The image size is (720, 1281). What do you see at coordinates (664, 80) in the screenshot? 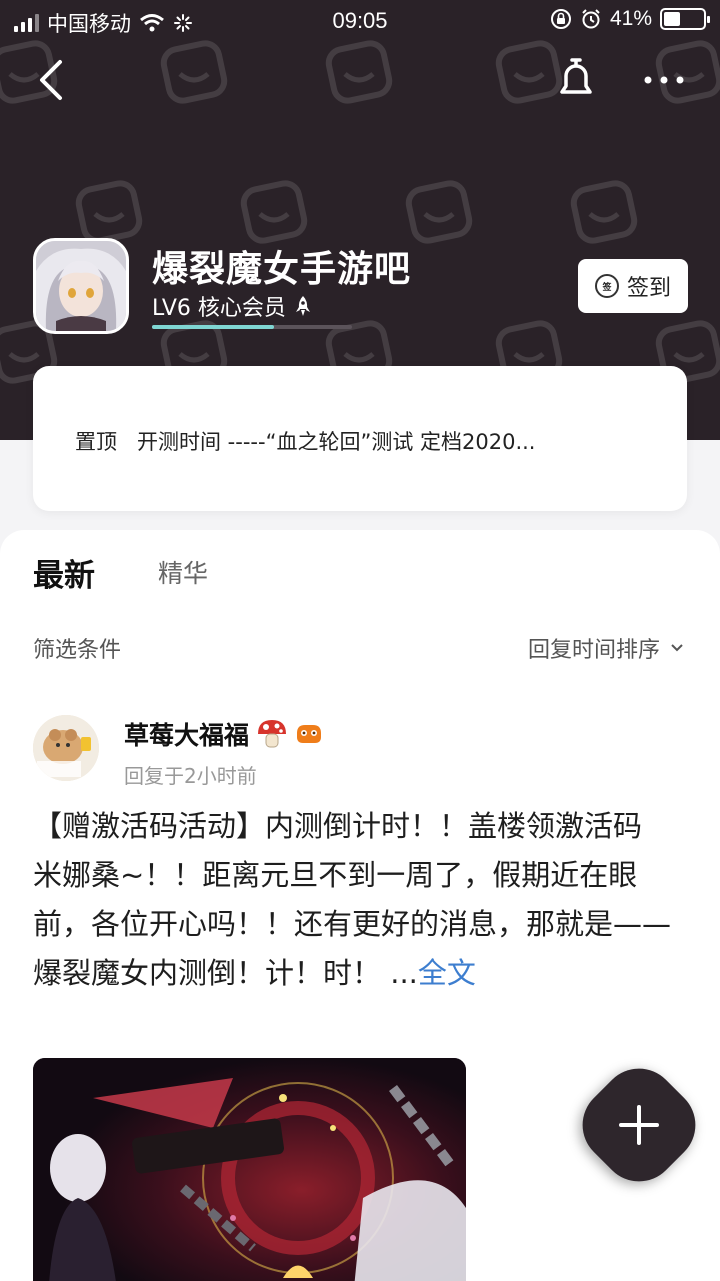
I see `more-icon` at bounding box center [664, 80].